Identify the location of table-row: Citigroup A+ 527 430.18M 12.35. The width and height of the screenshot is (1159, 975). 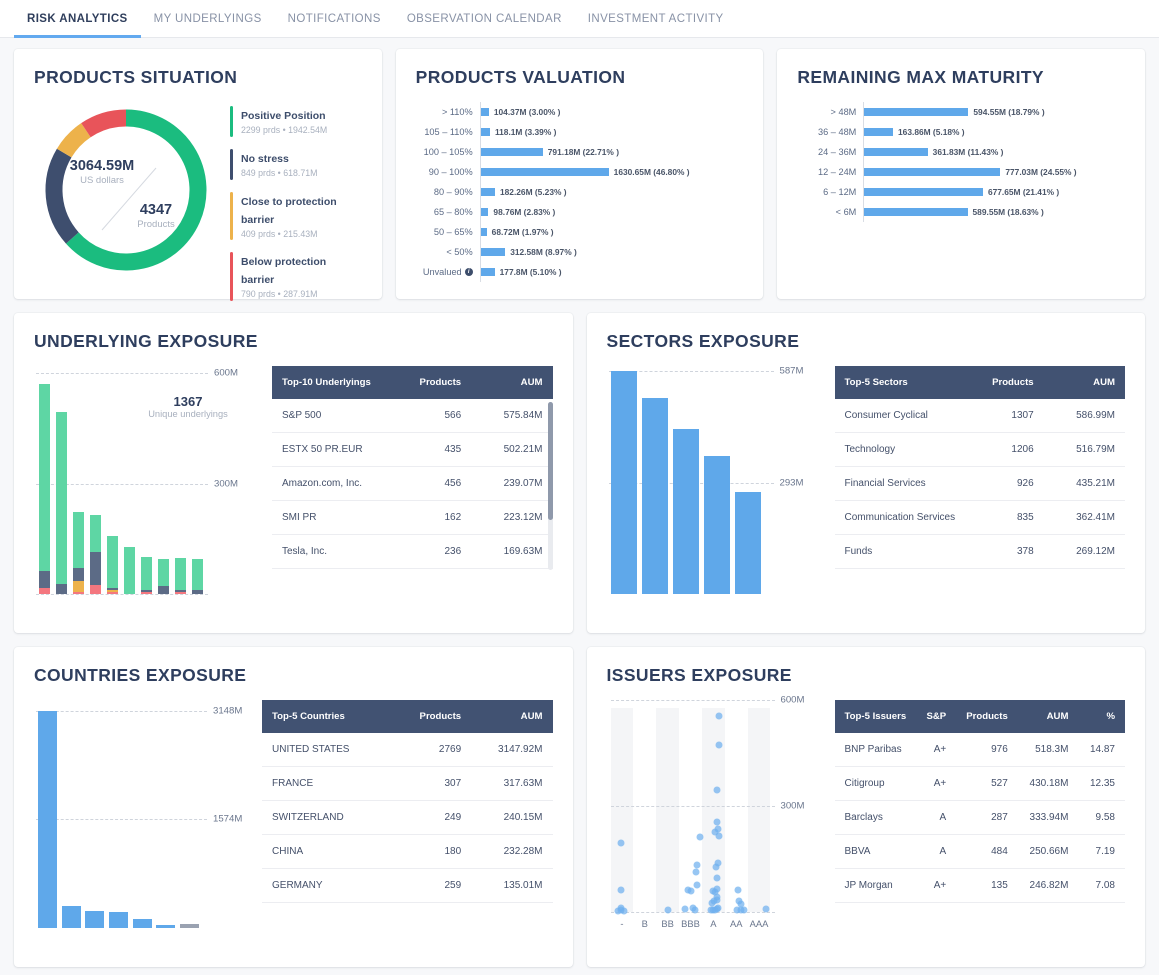
(979, 783).